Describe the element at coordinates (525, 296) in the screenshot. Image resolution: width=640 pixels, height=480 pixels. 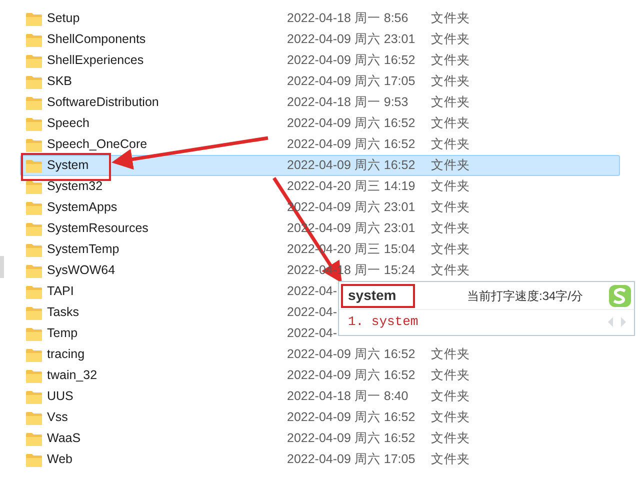
I see `typing-speed: 当前打字速度:34字/分` at that location.